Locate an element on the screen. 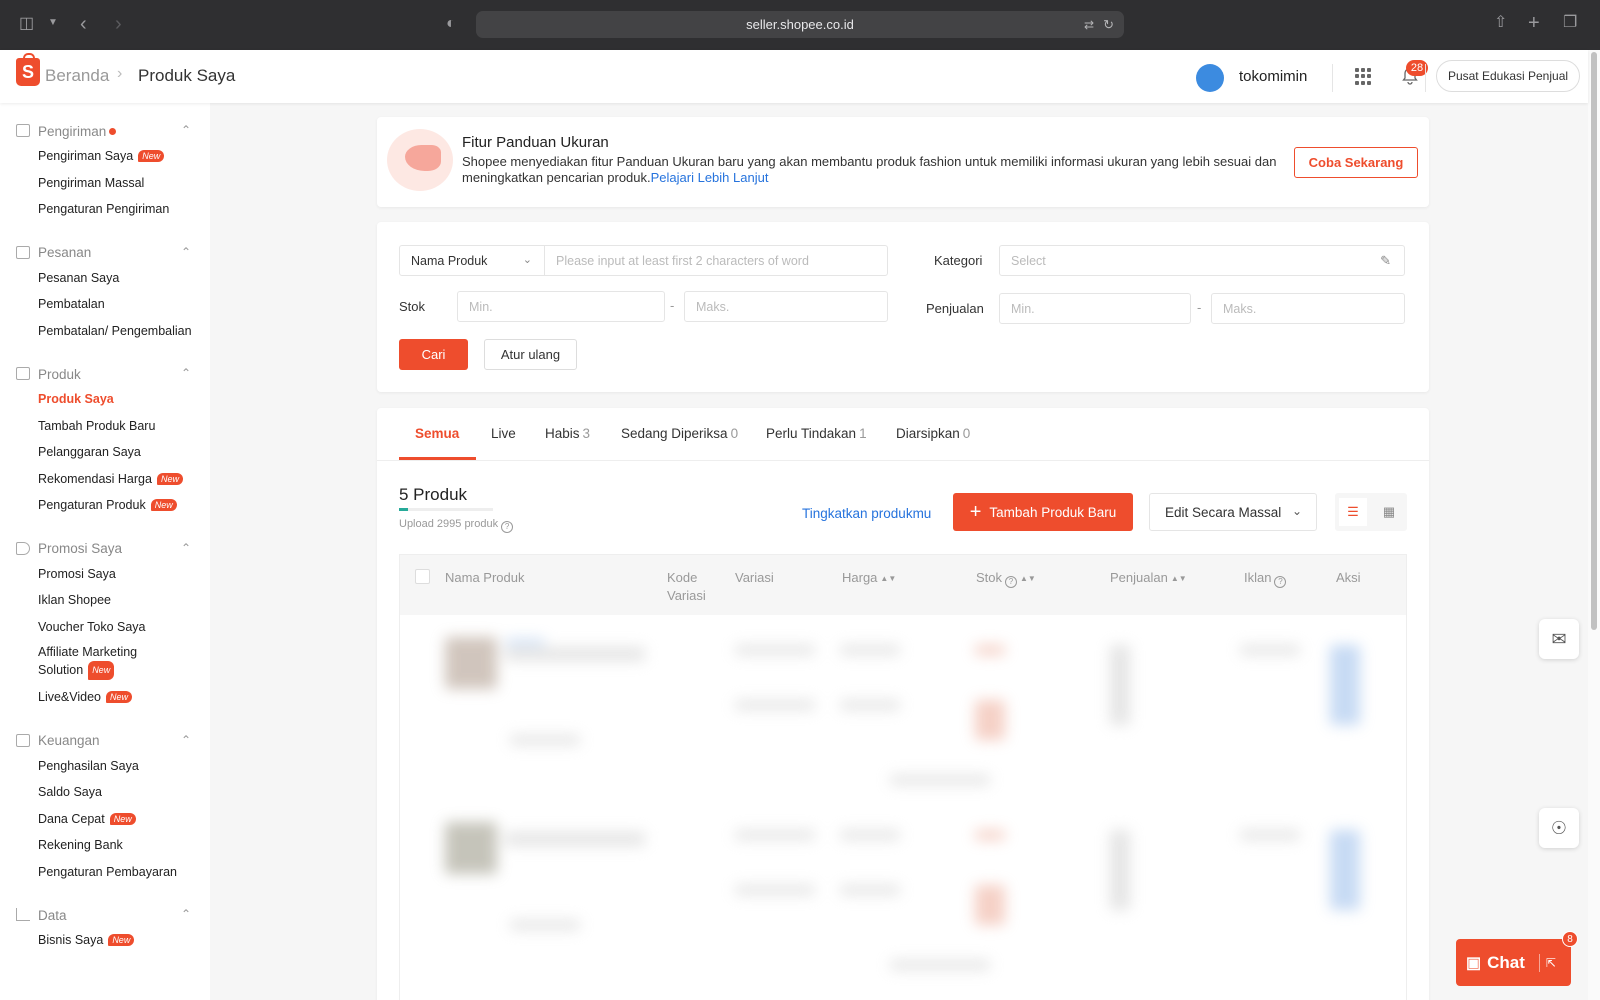 Image resolution: width=1600 pixels, height=1000 pixels. sidebar-item-pengaturan-pembayaran: Pengaturan Pembayaran is located at coordinates (105, 872).